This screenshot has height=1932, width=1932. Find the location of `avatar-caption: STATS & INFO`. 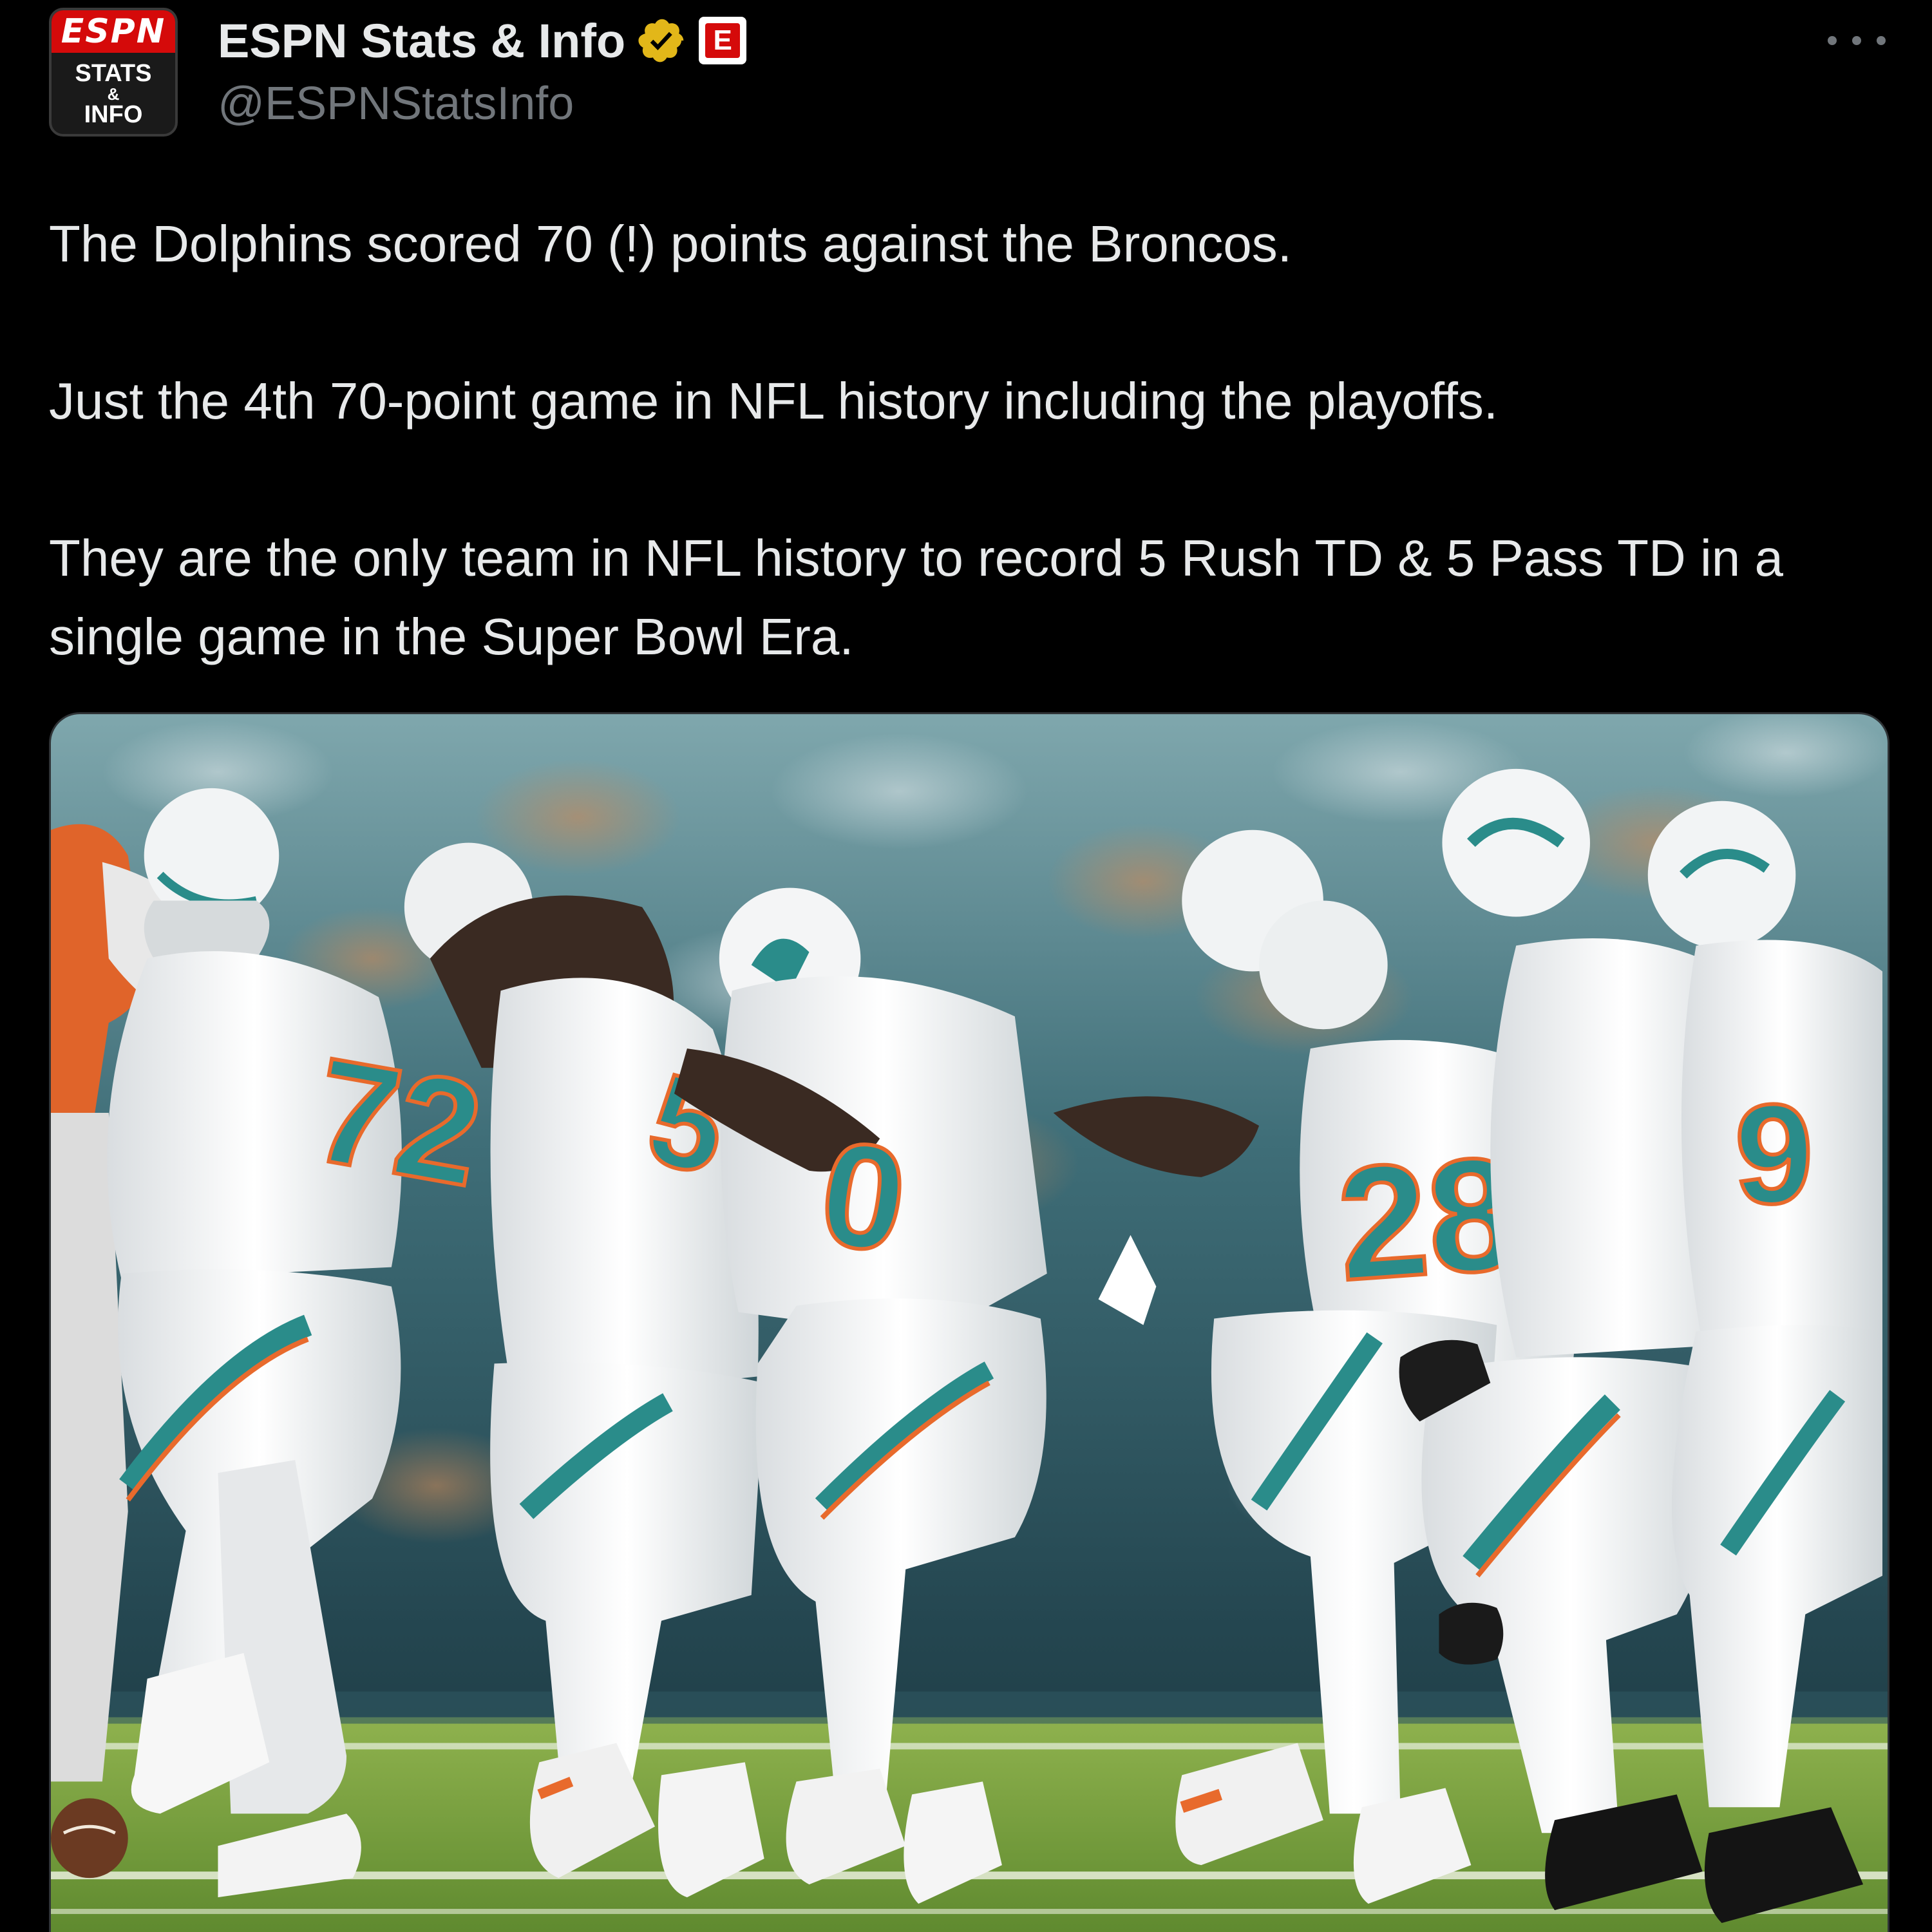

avatar-caption: STATS & INFO is located at coordinates (113, 95).